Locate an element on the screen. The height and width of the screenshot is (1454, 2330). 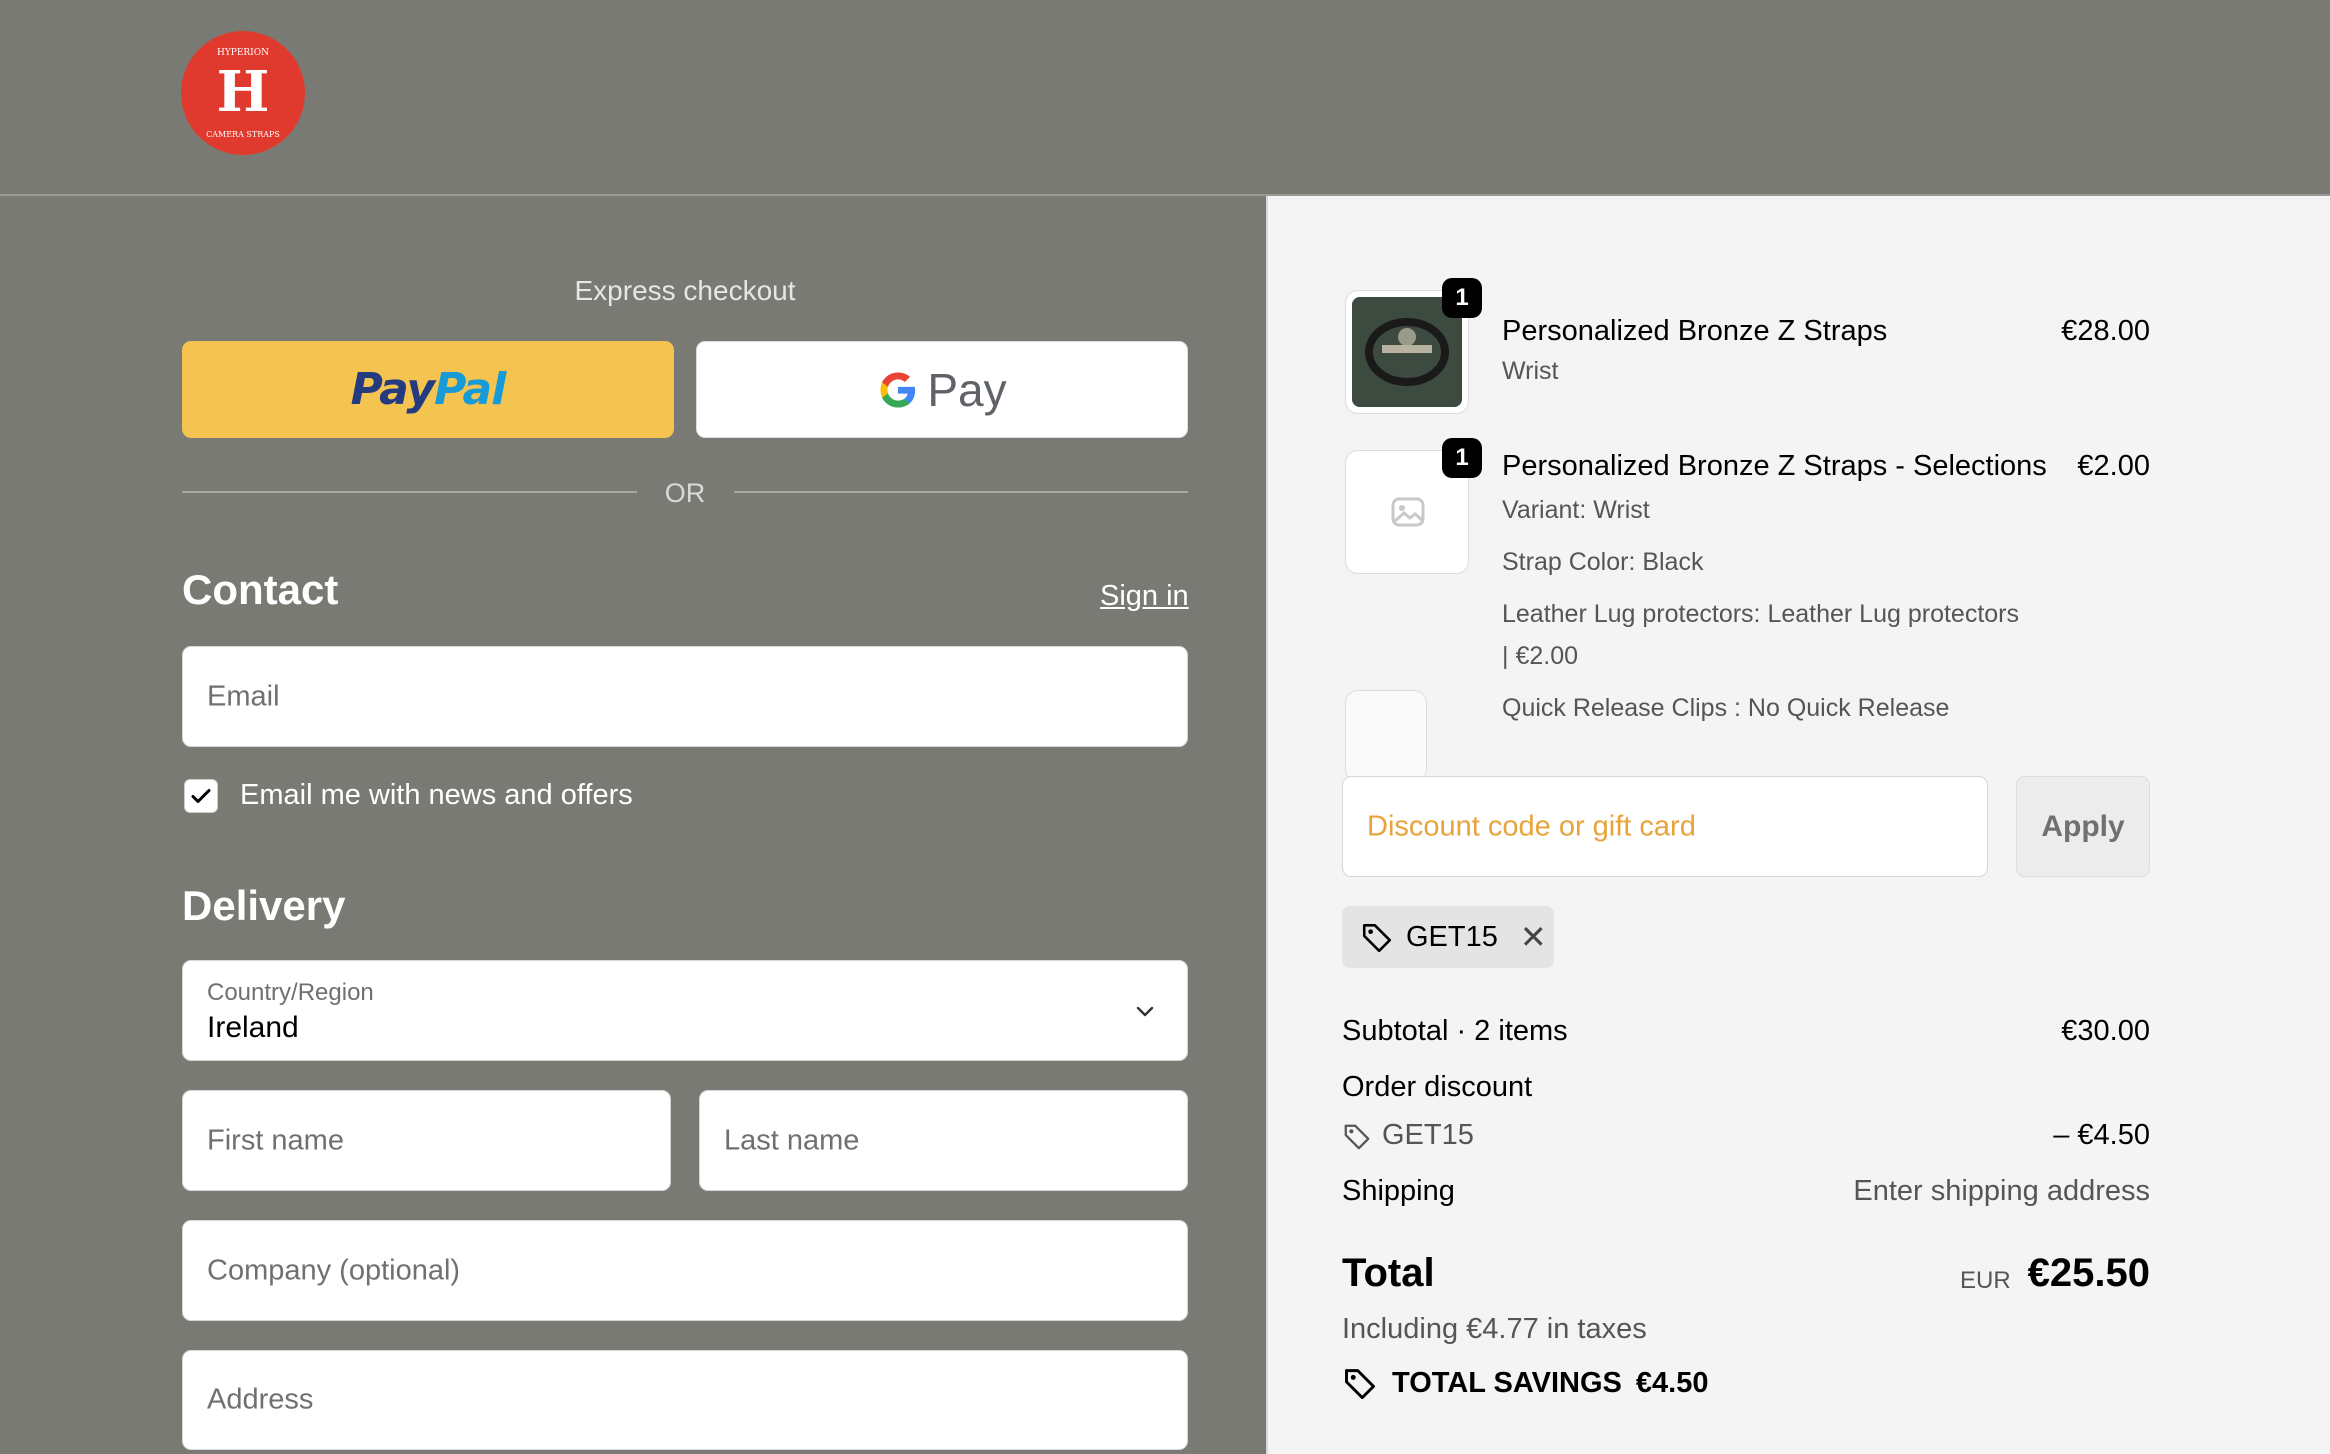
product-thumbnail-partial is located at coordinates (1386, 736).